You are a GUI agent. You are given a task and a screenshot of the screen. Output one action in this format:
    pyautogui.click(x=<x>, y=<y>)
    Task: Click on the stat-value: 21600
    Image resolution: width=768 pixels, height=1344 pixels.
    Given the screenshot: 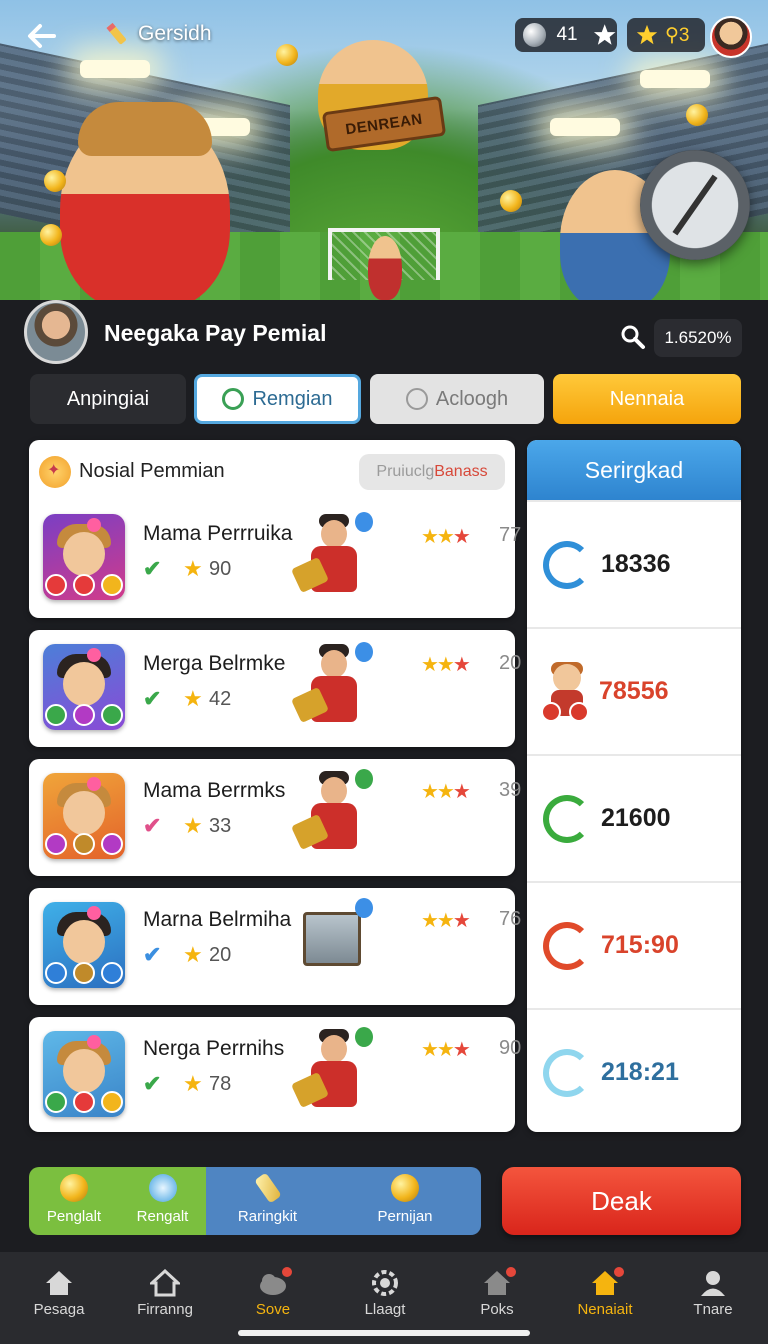 What is the action you would take?
    pyautogui.click(x=636, y=818)
    